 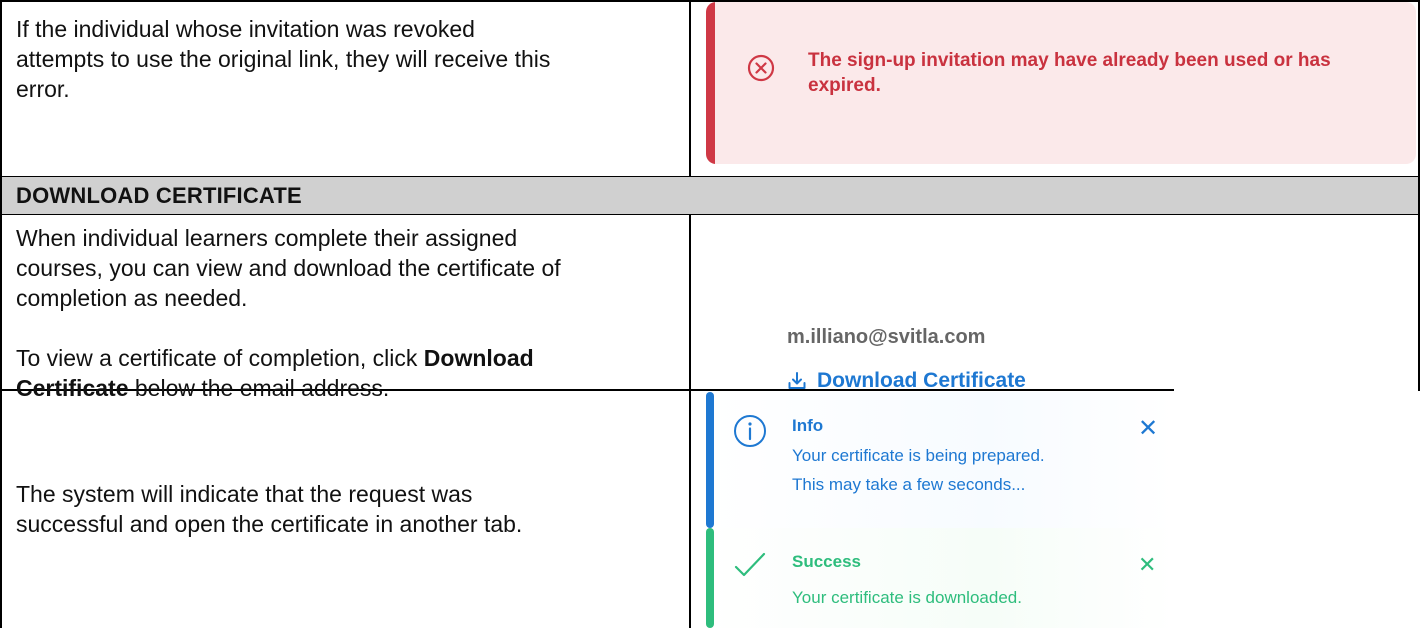 I want to click on error-message-line: expired., so click(x=844, y=85).